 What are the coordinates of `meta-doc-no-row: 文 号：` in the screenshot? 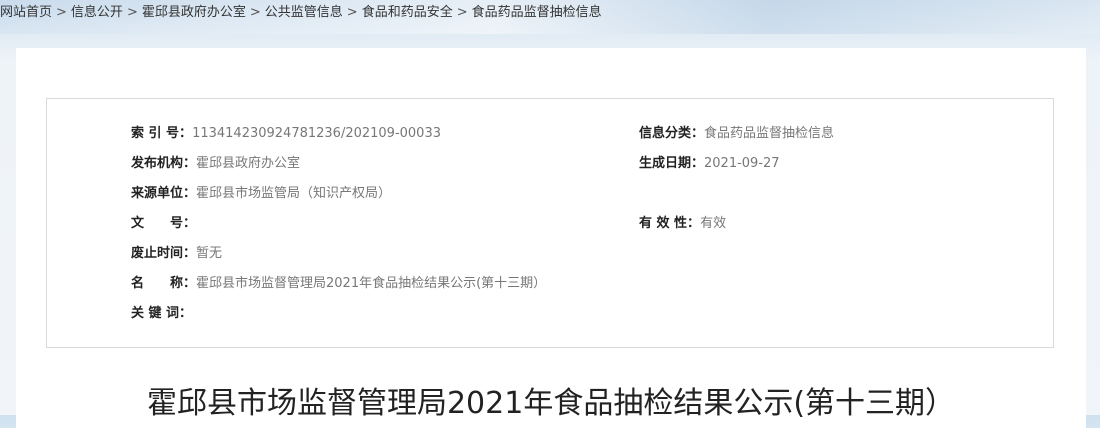 It's located at (163, 224).